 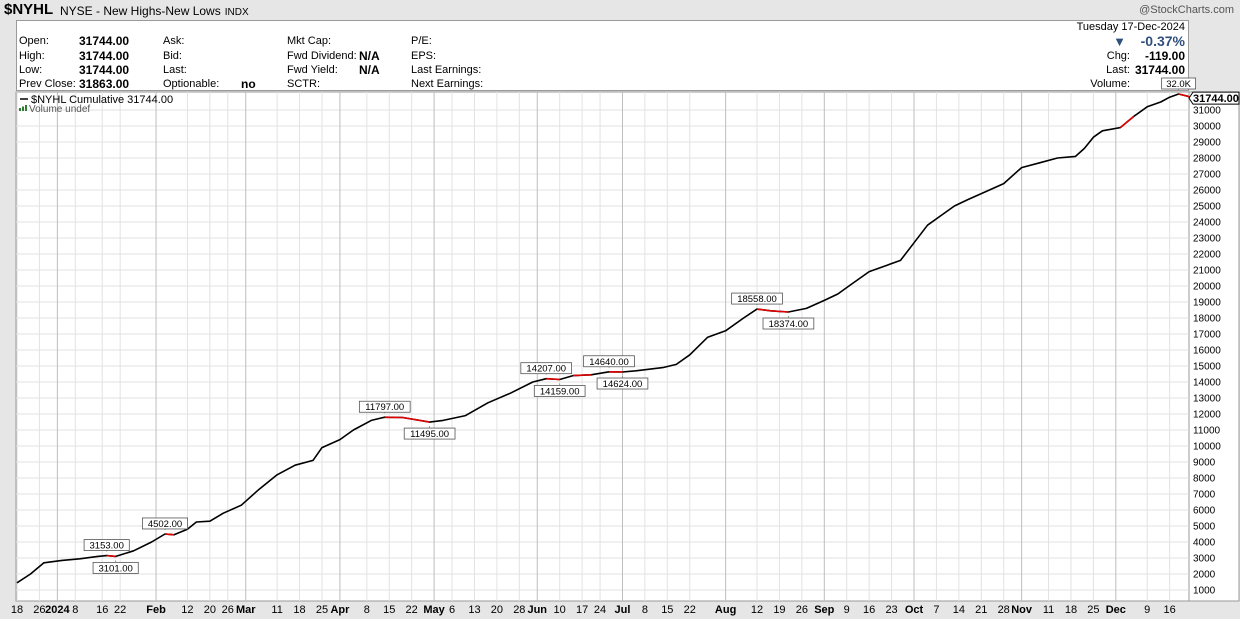 What do you see at coordinates (1204, 463) in the screenshot?
I see `y-tick-label: 9000` at bounding box center [1204, 463].